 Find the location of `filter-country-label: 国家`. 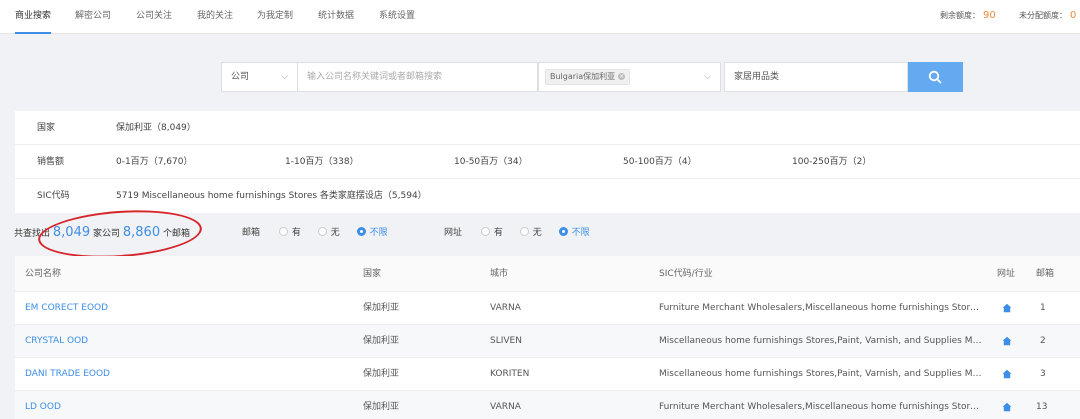

filter-country-label: 国家 is located at coordinates (46, 128).